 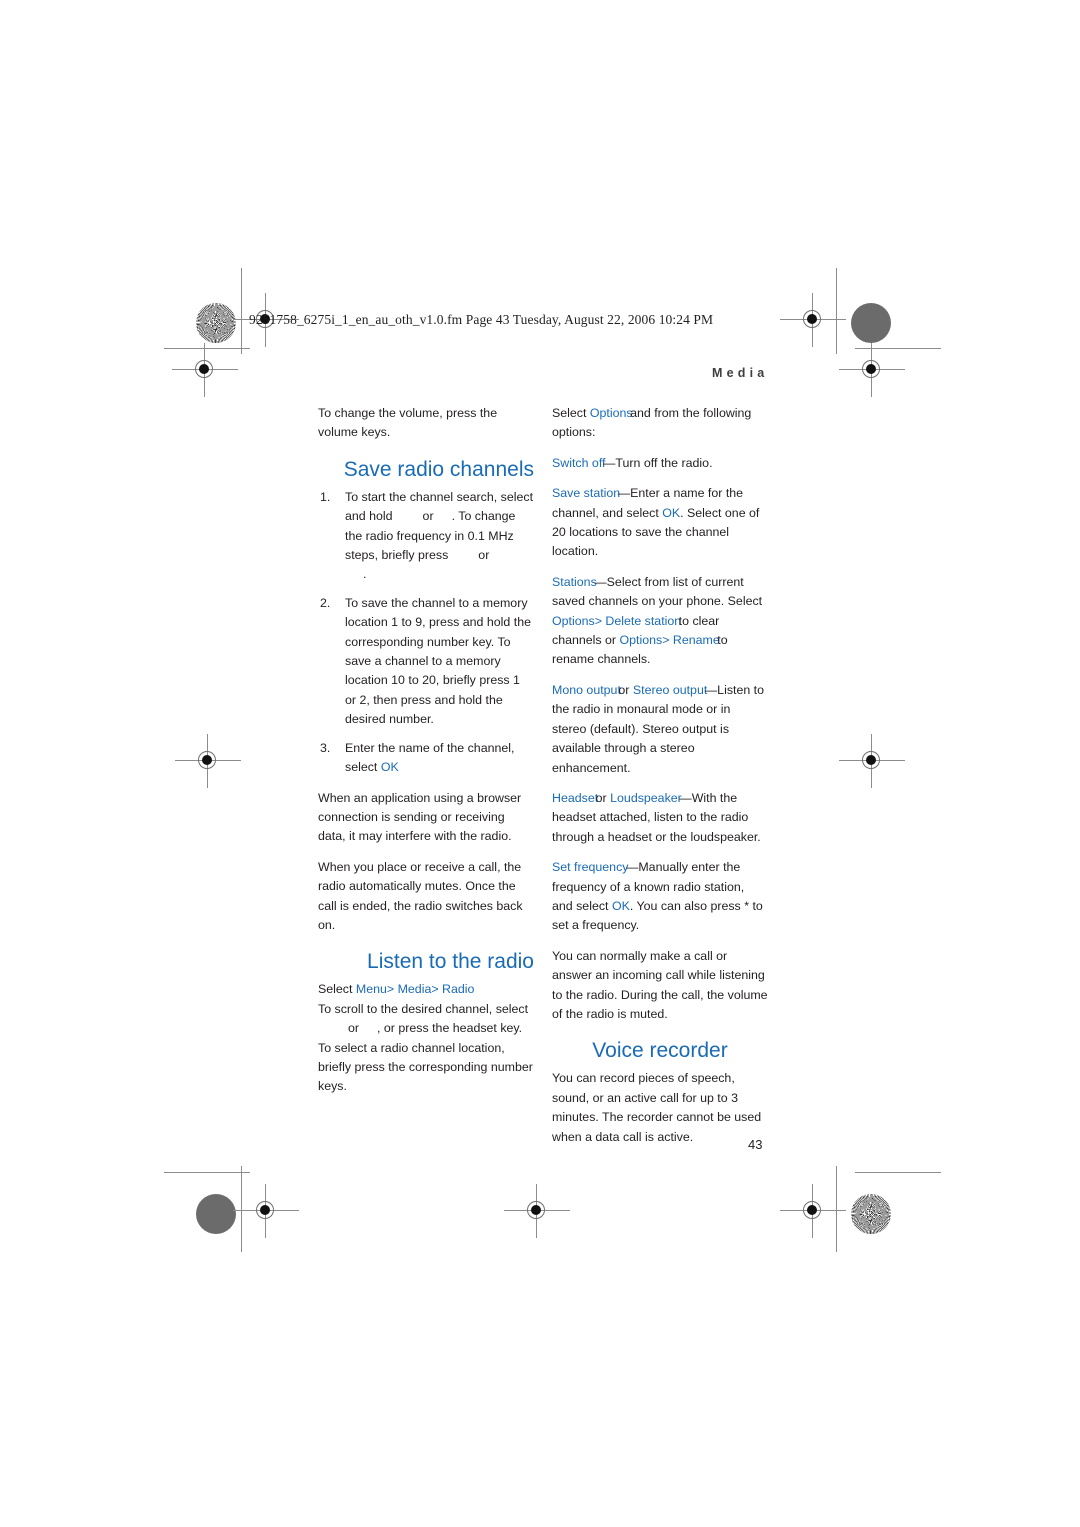 I want to click on paragraph-listen-path: Select Menu> Media> Radio, so click(x=426, y=989).